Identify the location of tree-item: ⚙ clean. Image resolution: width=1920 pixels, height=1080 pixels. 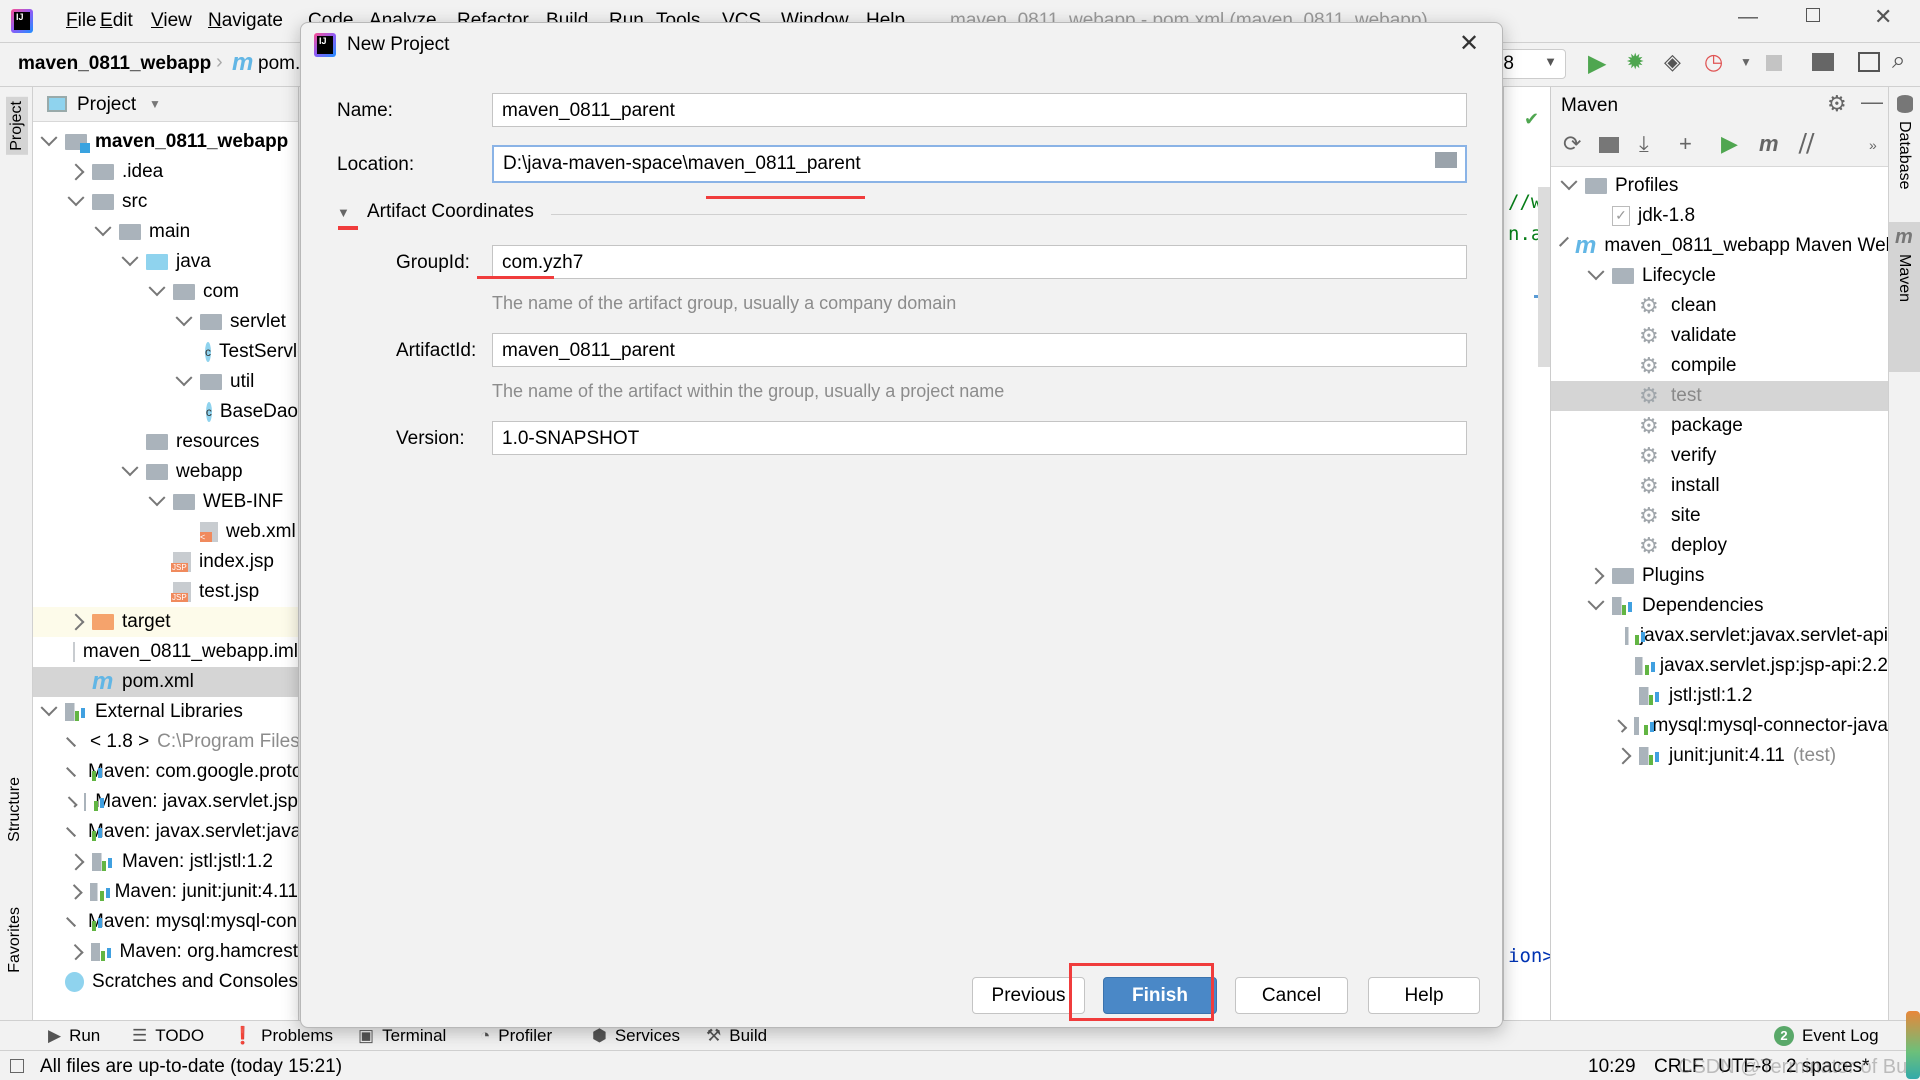
(1719, 306).